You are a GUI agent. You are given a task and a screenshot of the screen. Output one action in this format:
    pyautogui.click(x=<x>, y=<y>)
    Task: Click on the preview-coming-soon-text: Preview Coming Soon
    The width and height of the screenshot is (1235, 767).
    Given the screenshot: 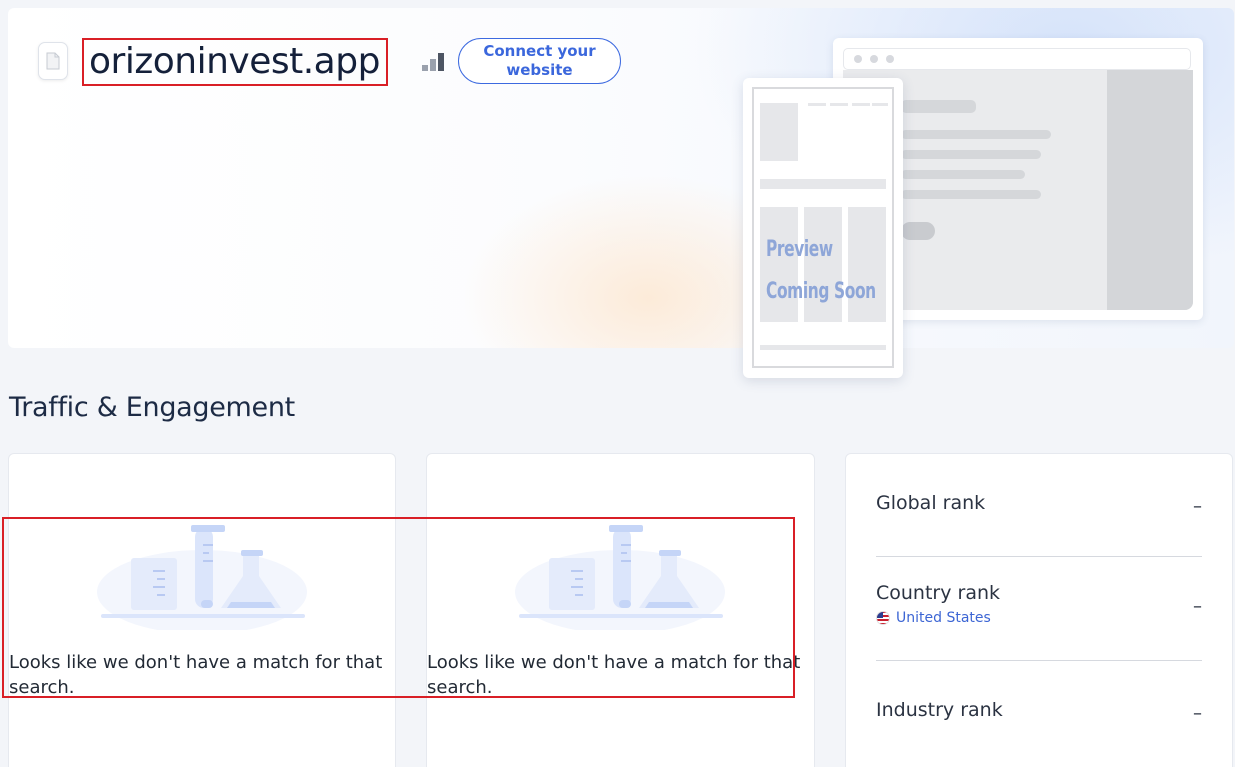 What is the action you would take?
    pyautogui.click(x=821, y=270)
    